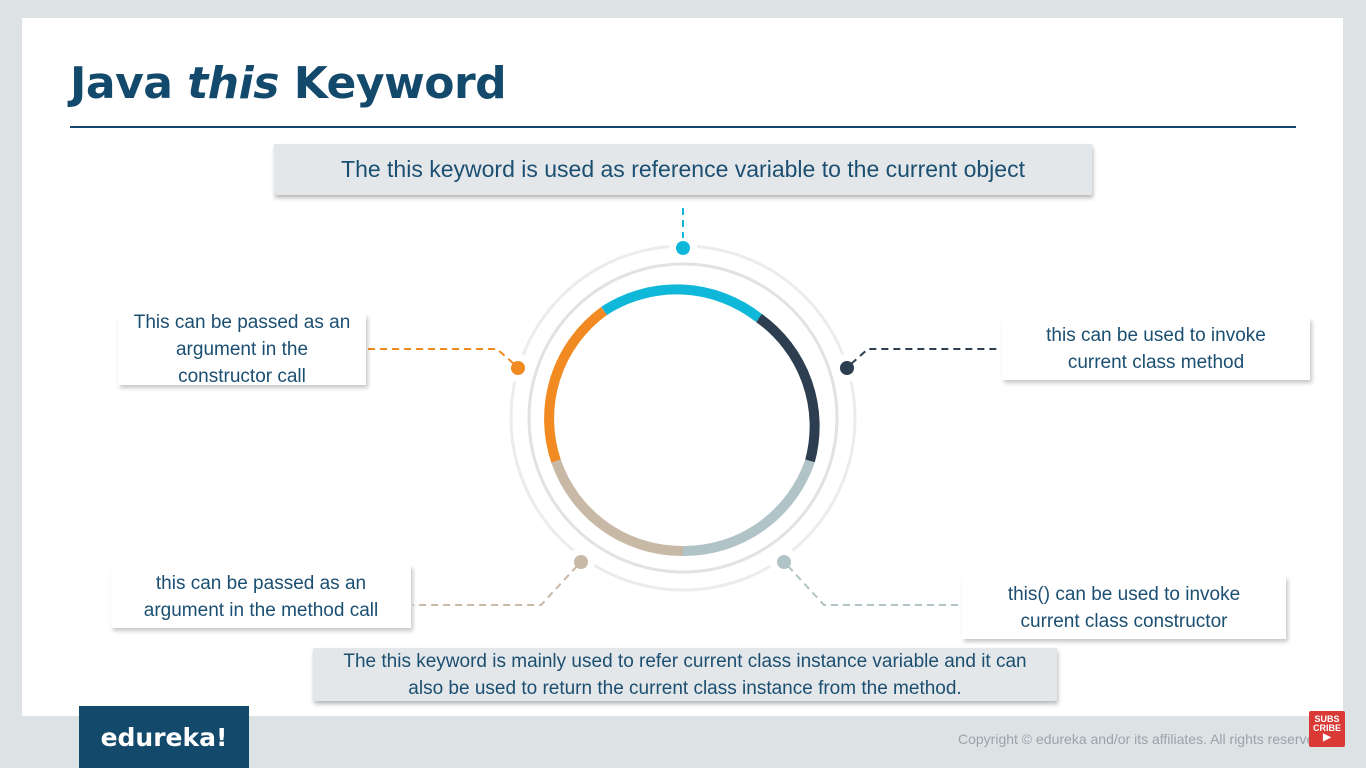 This screenshot has height=768, width=1366. What do you see at coordinates (683, 127) in the screenshot?
I see `title-underline` at bounding box center [683, 127].